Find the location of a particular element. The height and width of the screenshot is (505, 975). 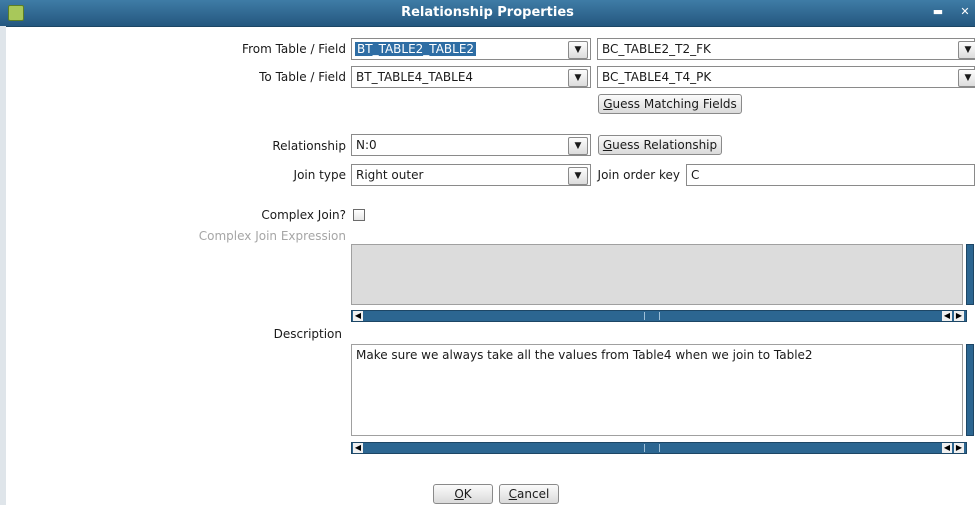

close-icon: ✕ is located at coordinates (965, 12).